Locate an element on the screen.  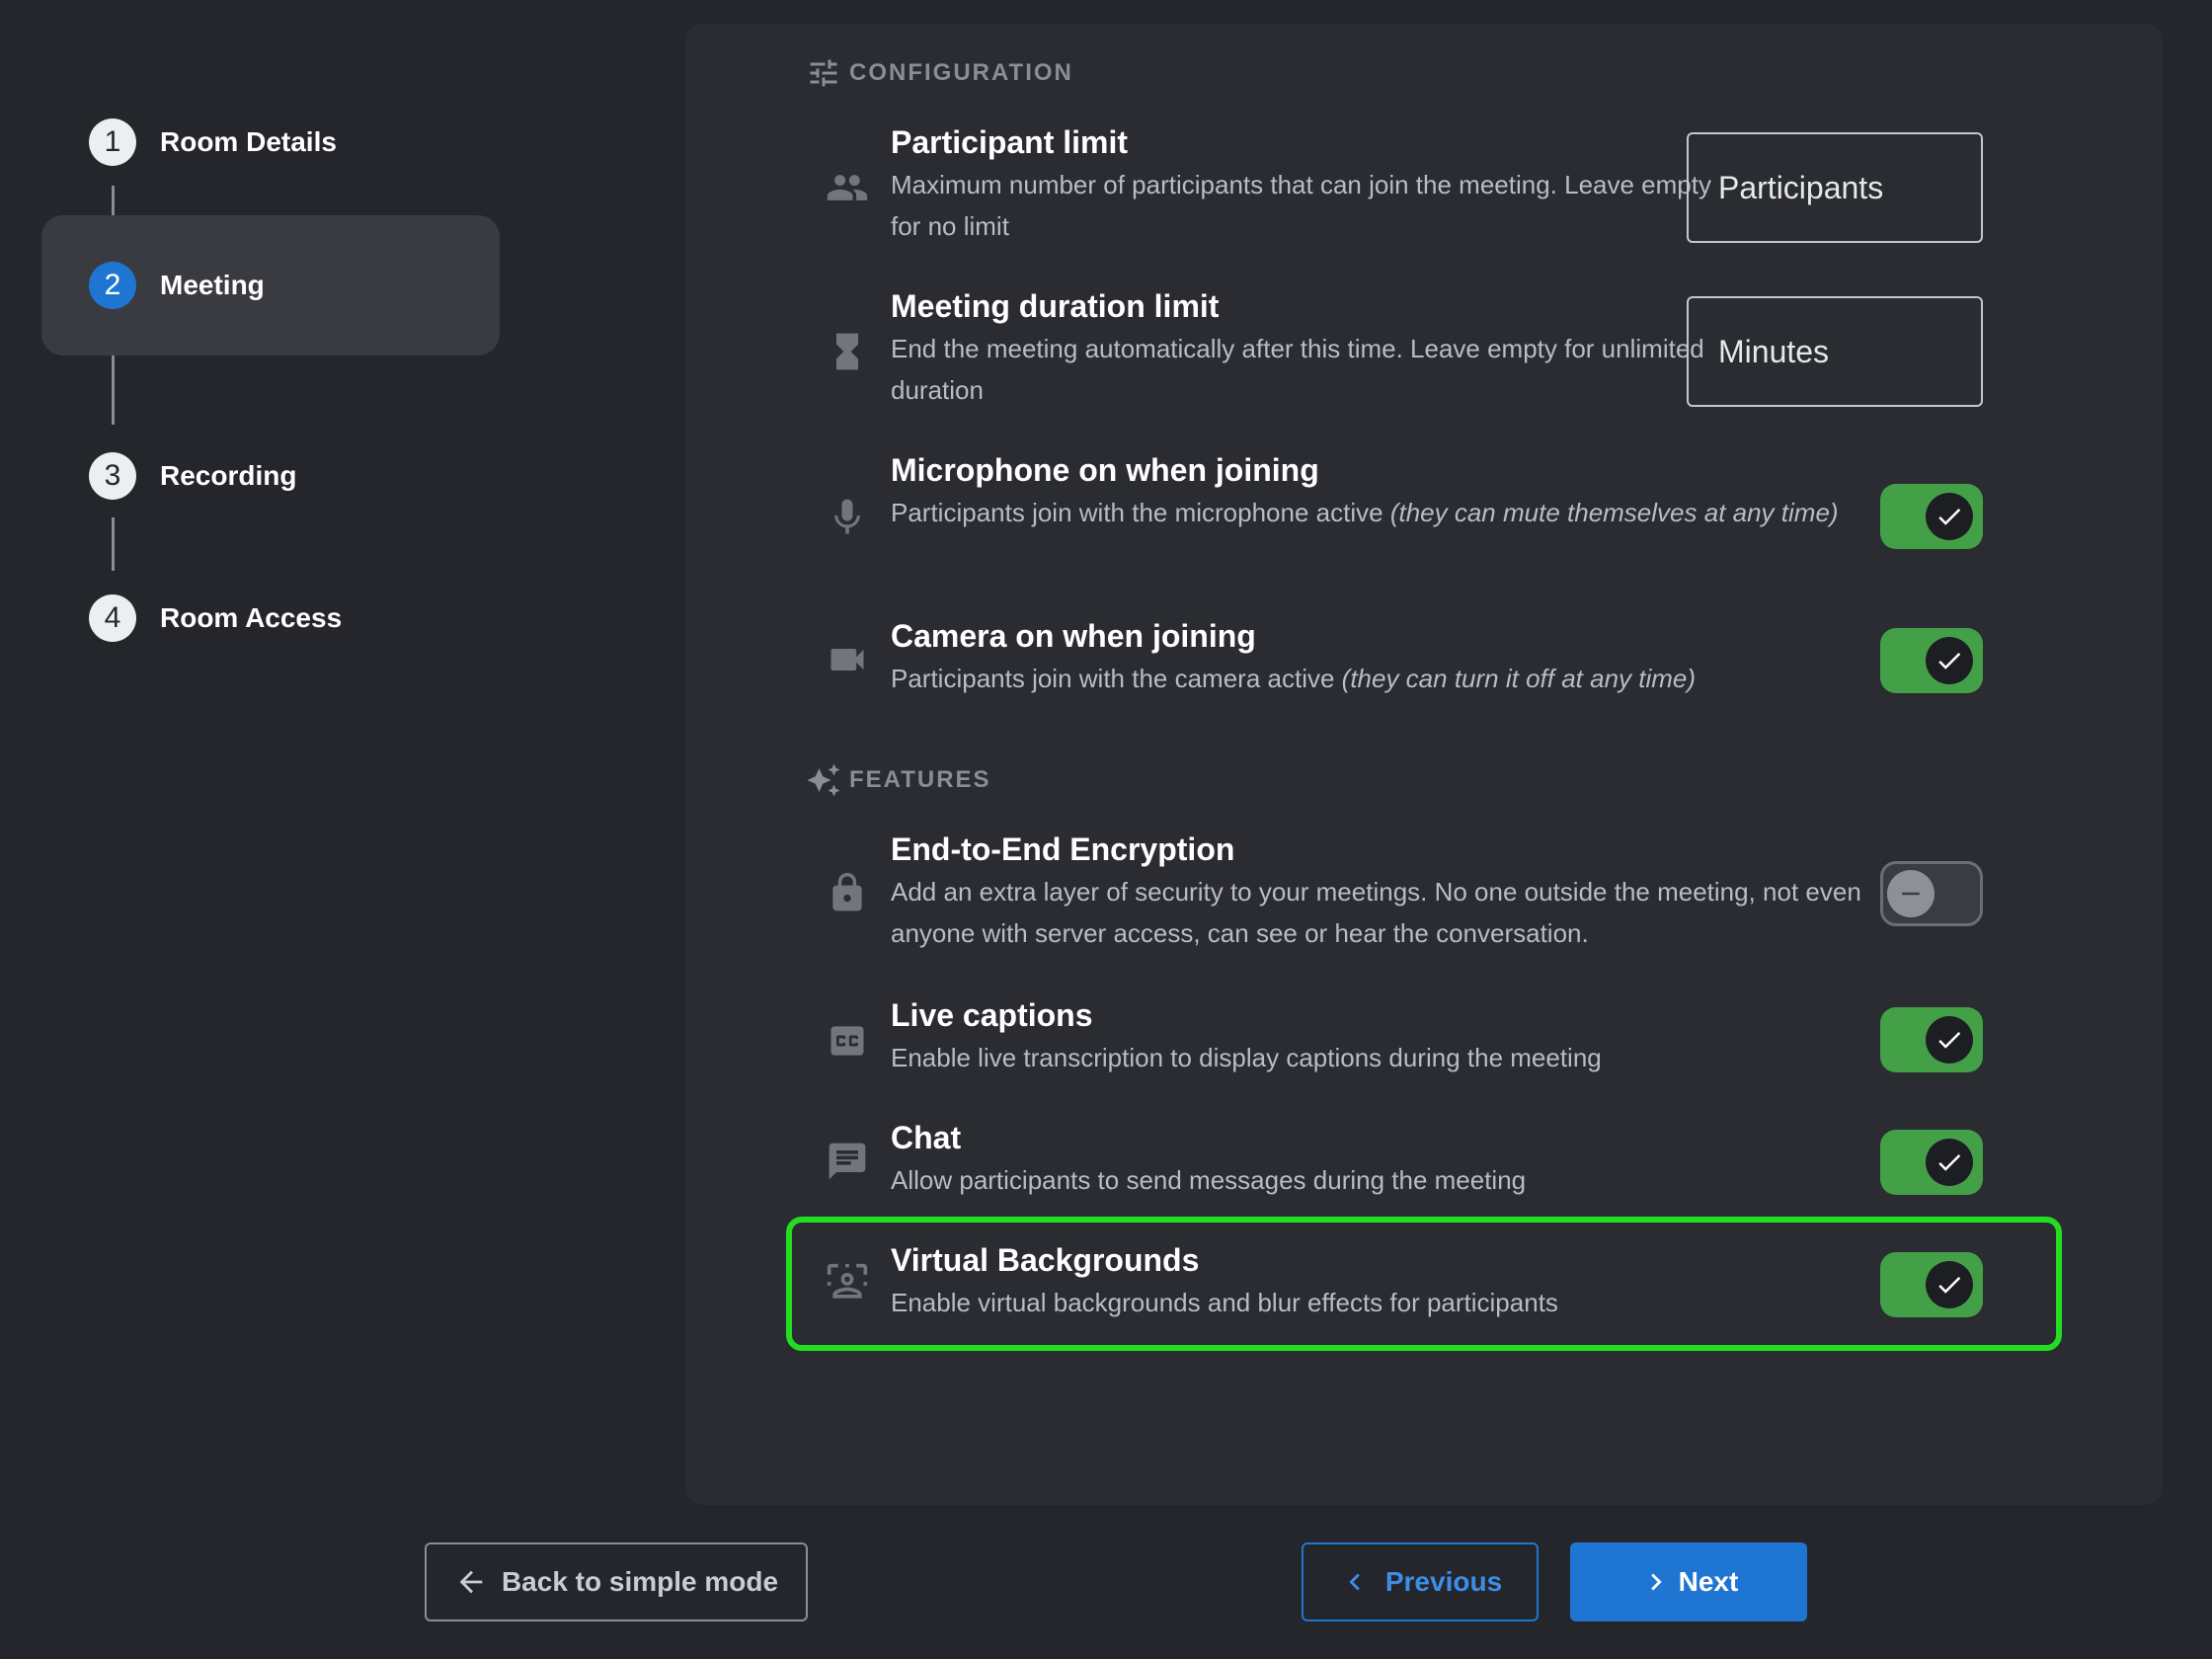
configuration-header-label: CONFIGURATION is located at coordinates (961, 73).